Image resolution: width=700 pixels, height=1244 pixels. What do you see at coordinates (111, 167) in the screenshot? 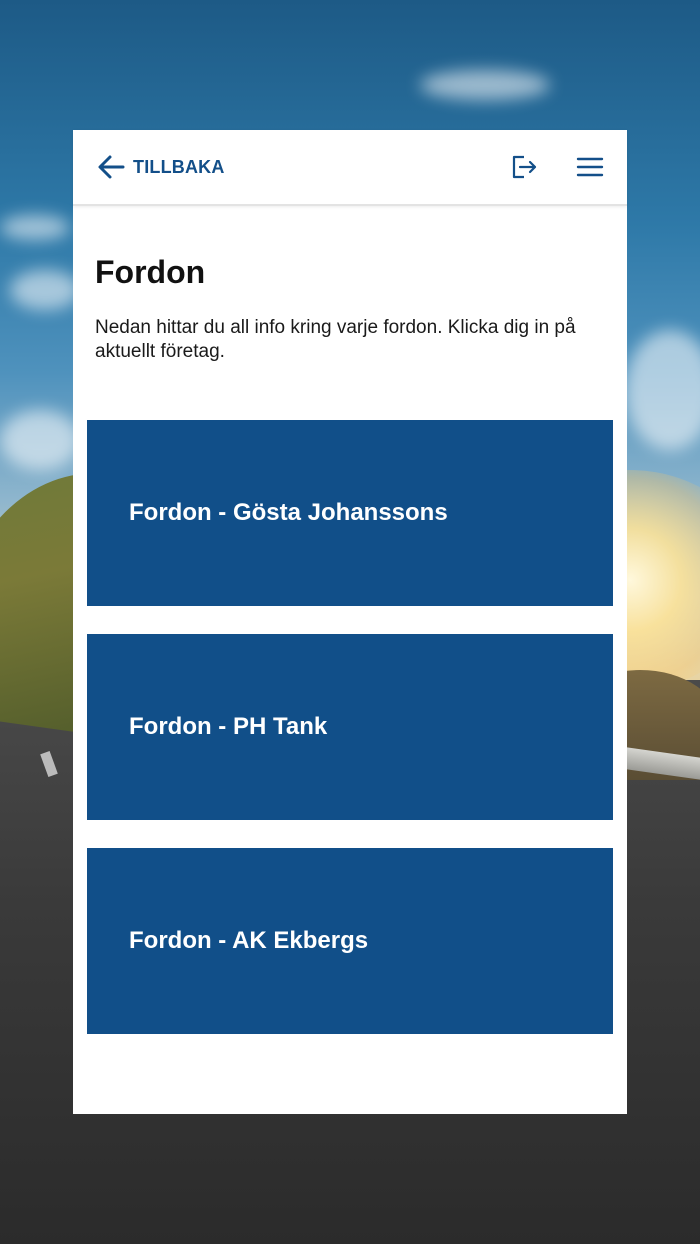
I see `arrow-left-icon` at bounding box center [111, 167].